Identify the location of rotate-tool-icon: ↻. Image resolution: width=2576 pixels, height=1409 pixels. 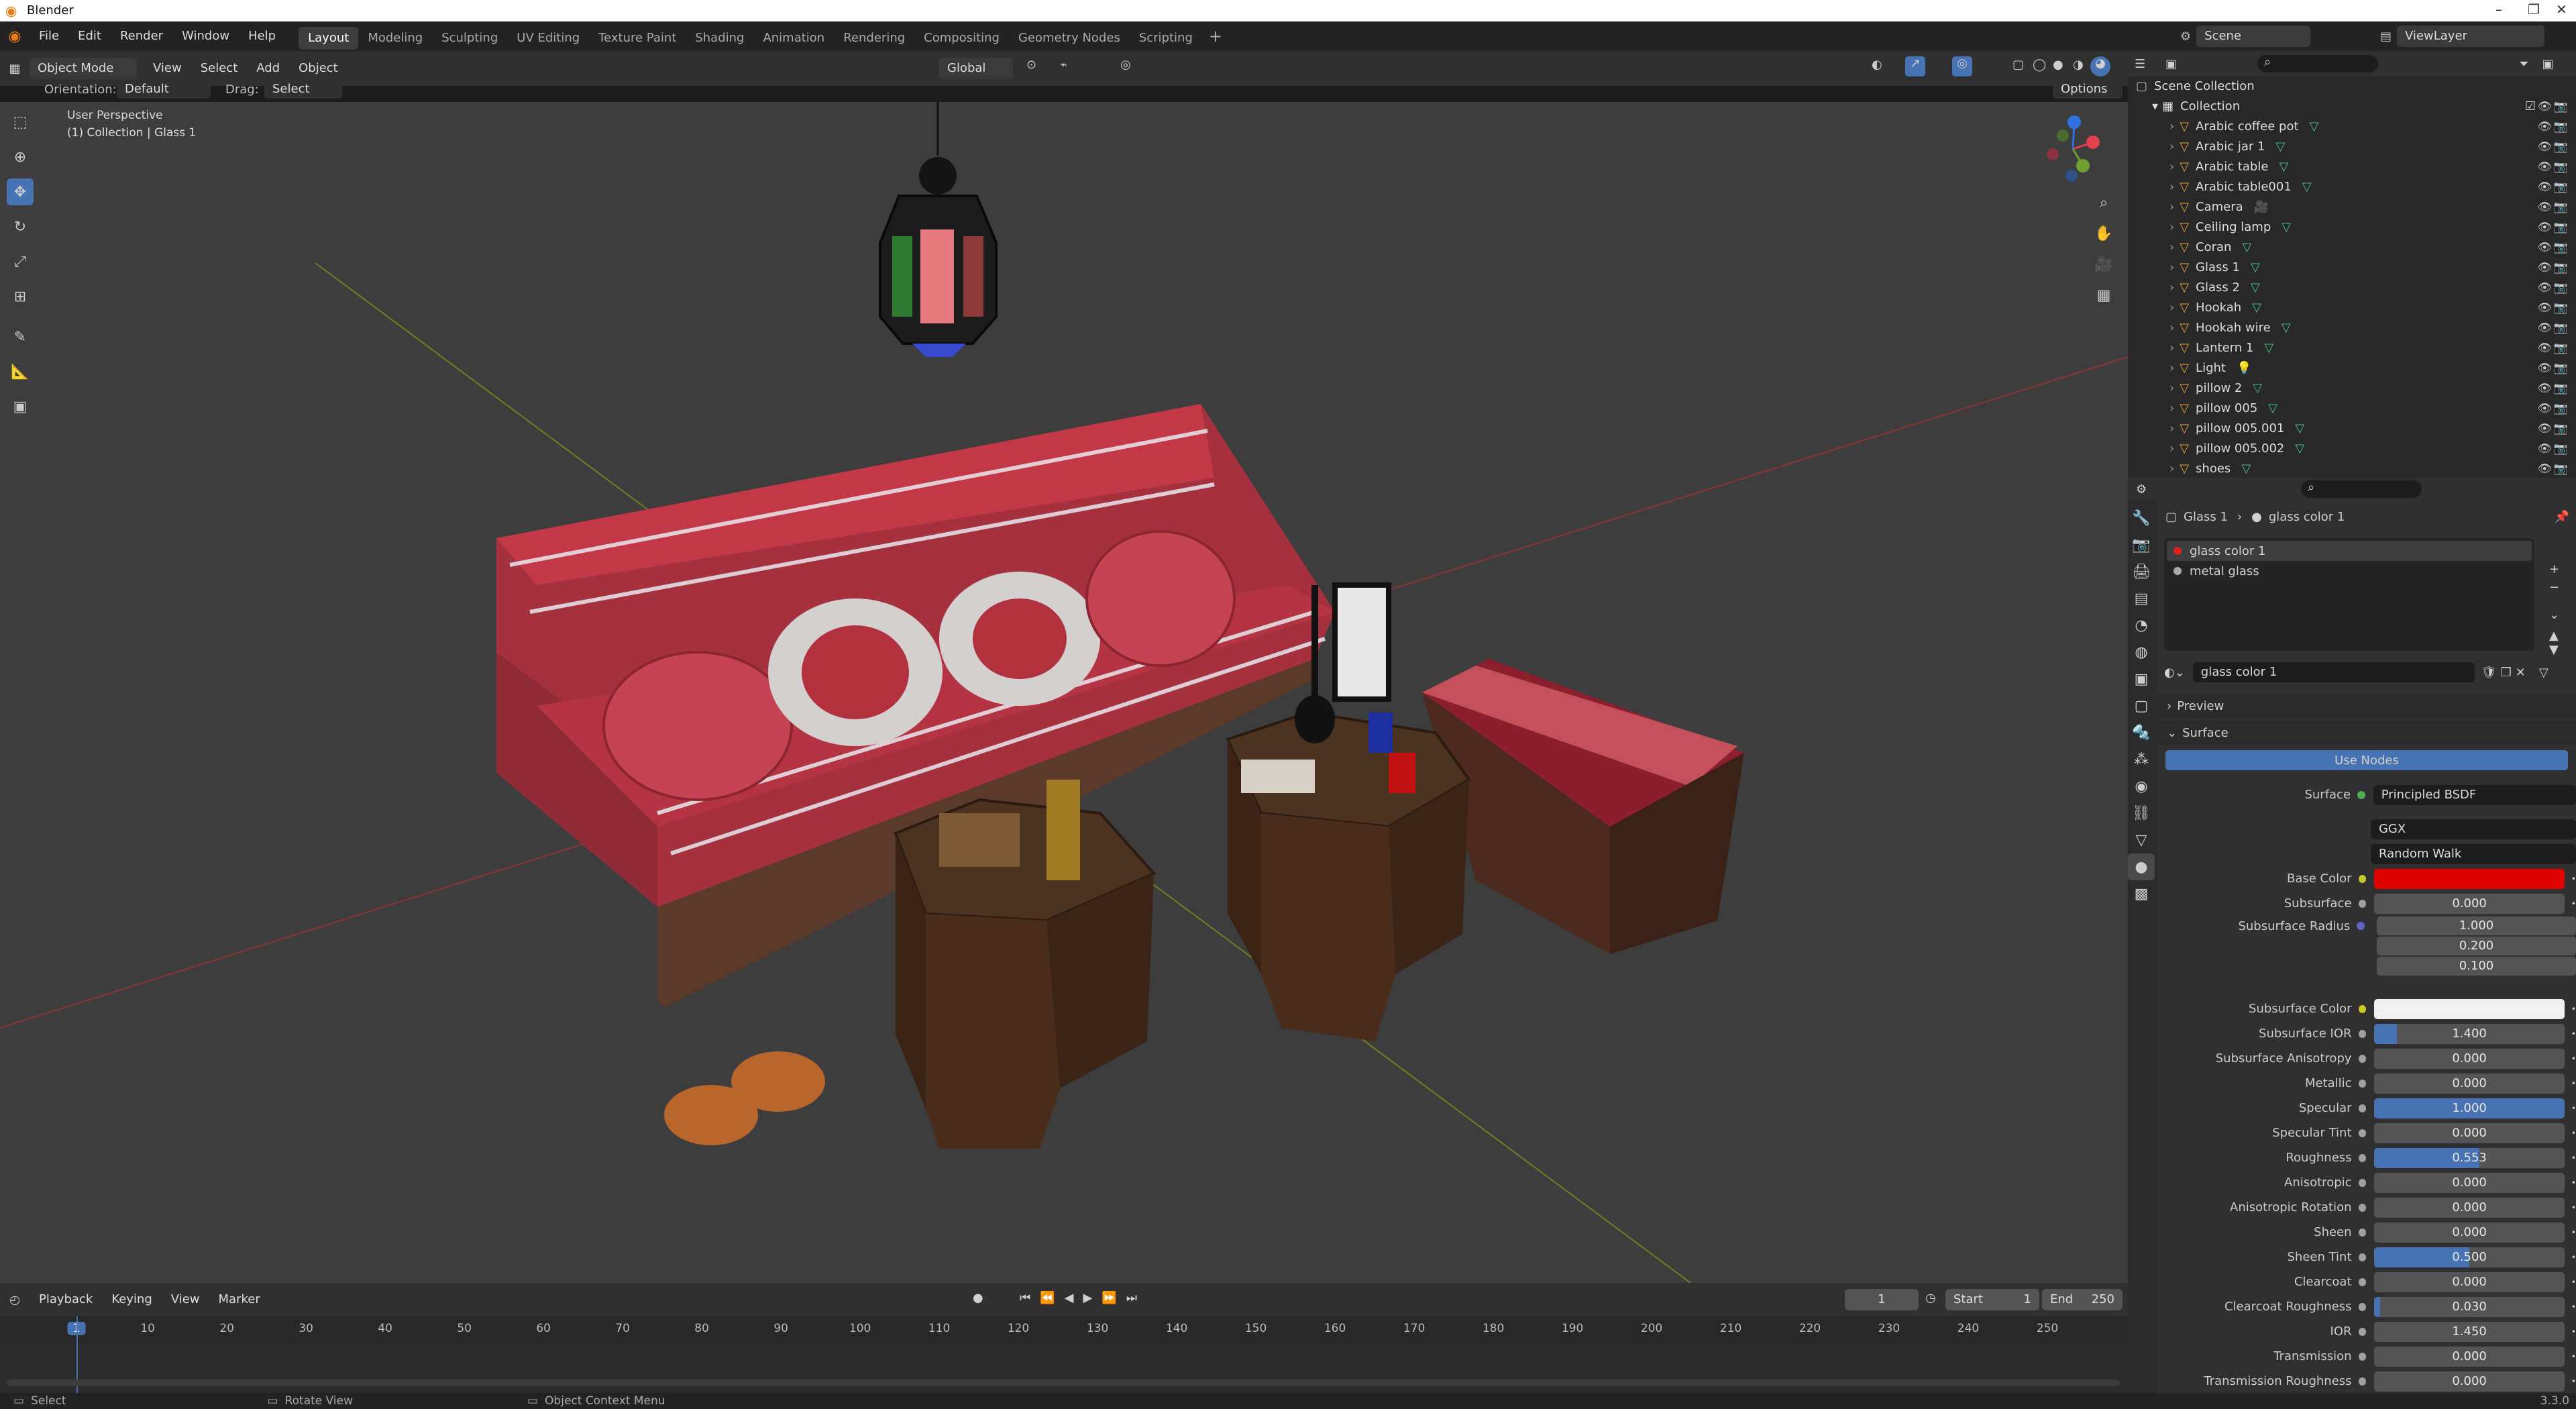
(20, 226).